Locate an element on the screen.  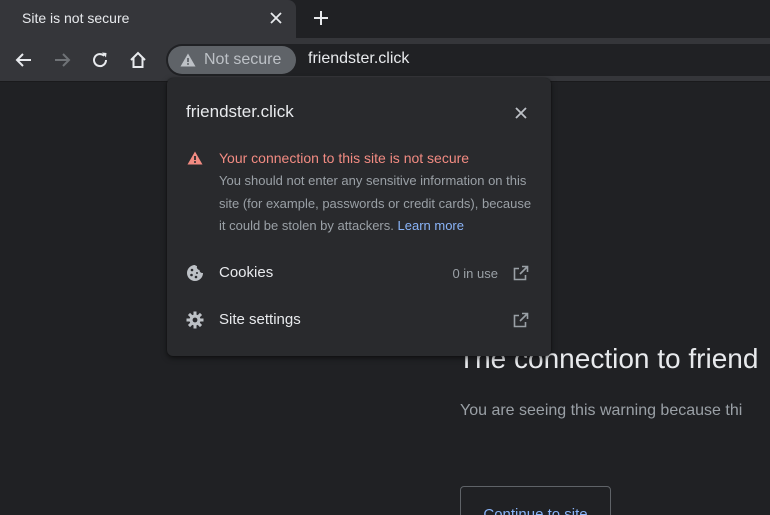
site-settings-label: Site settings is located at coordinates (260, 319).